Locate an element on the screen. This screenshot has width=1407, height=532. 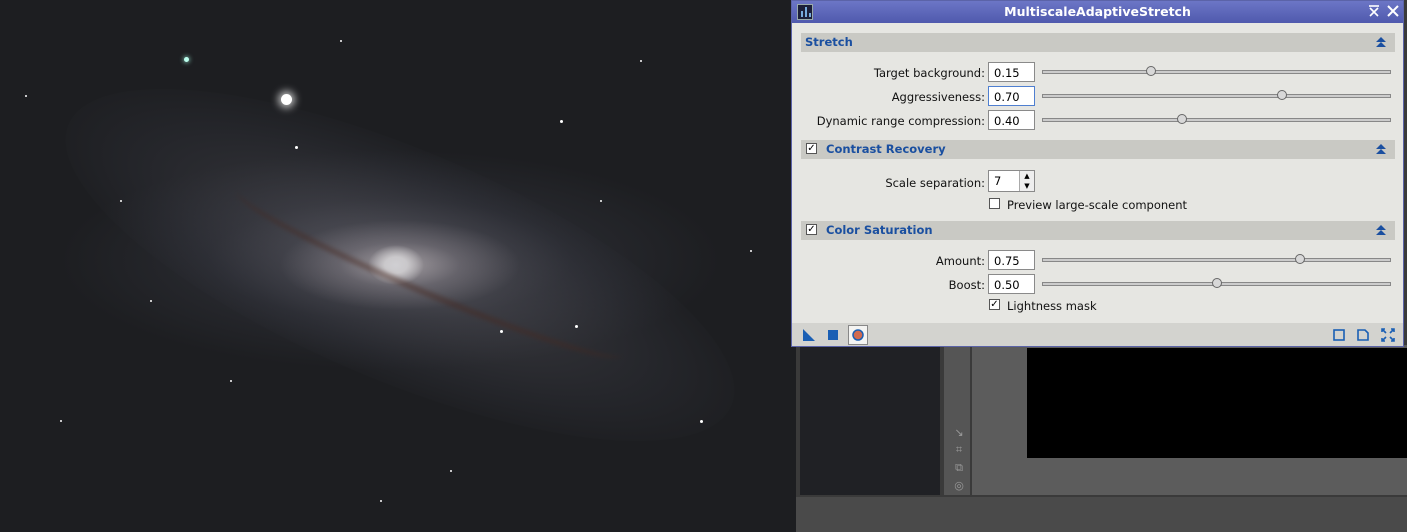
section-color-saturation: ✓ Color Saturation is located at coordinates (1098, 230).